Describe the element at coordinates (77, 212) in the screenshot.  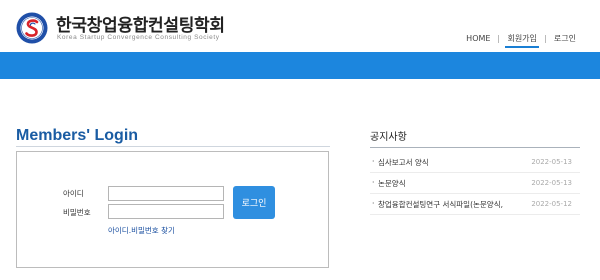
I see `password-label: 비밀번호` at that location.